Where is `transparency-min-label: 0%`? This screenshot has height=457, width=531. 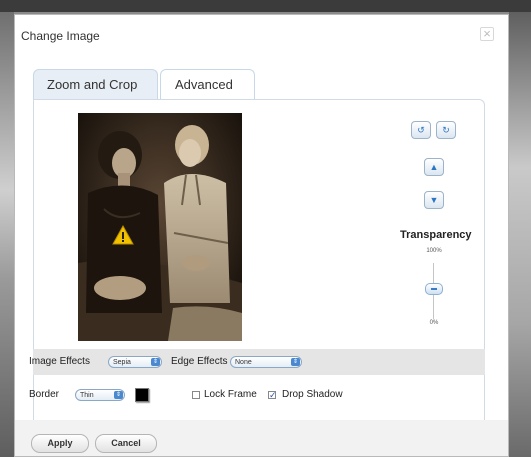 transparency-min-label: 0% is located at coordinates (434, 323).